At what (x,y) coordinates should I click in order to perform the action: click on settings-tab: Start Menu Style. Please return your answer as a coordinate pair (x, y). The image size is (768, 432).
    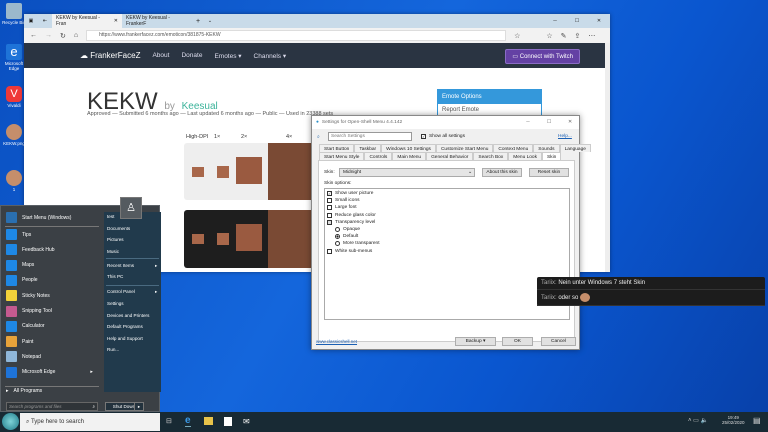
    Looking at the image, I should click on (342, 156).